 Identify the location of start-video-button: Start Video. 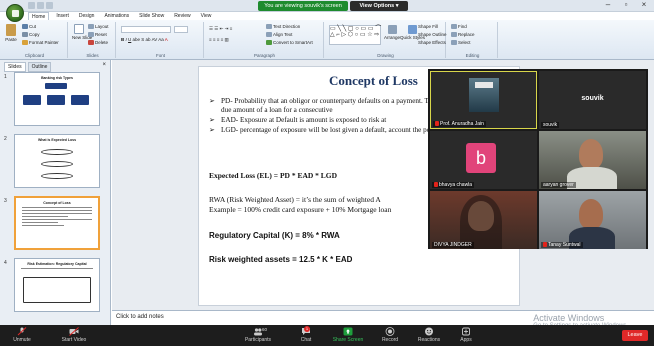
(74, 335).